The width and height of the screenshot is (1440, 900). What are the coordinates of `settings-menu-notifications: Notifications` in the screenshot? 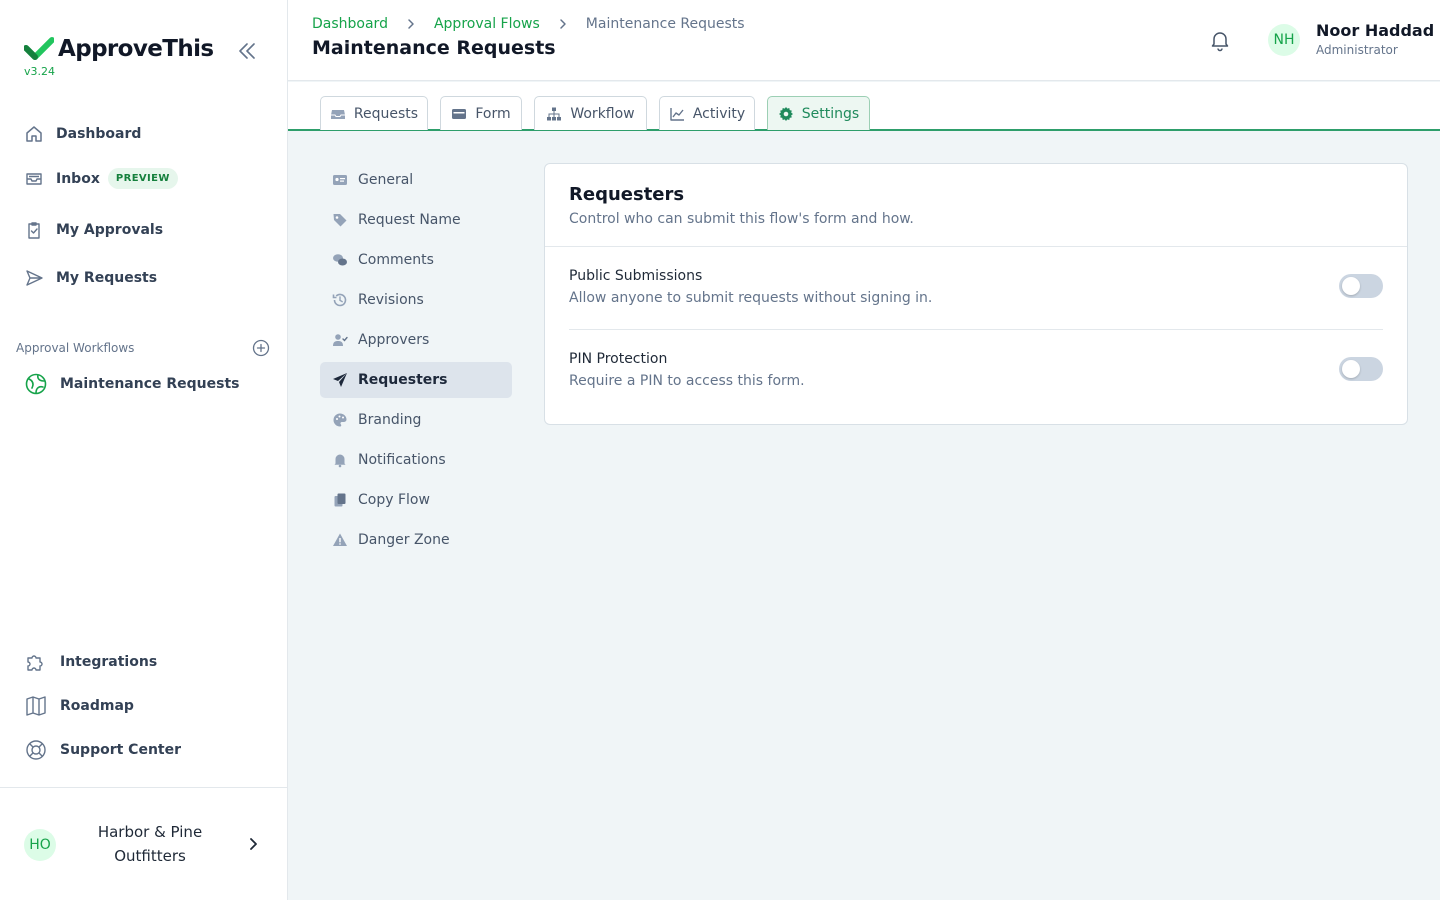 It's located at (416, 460).